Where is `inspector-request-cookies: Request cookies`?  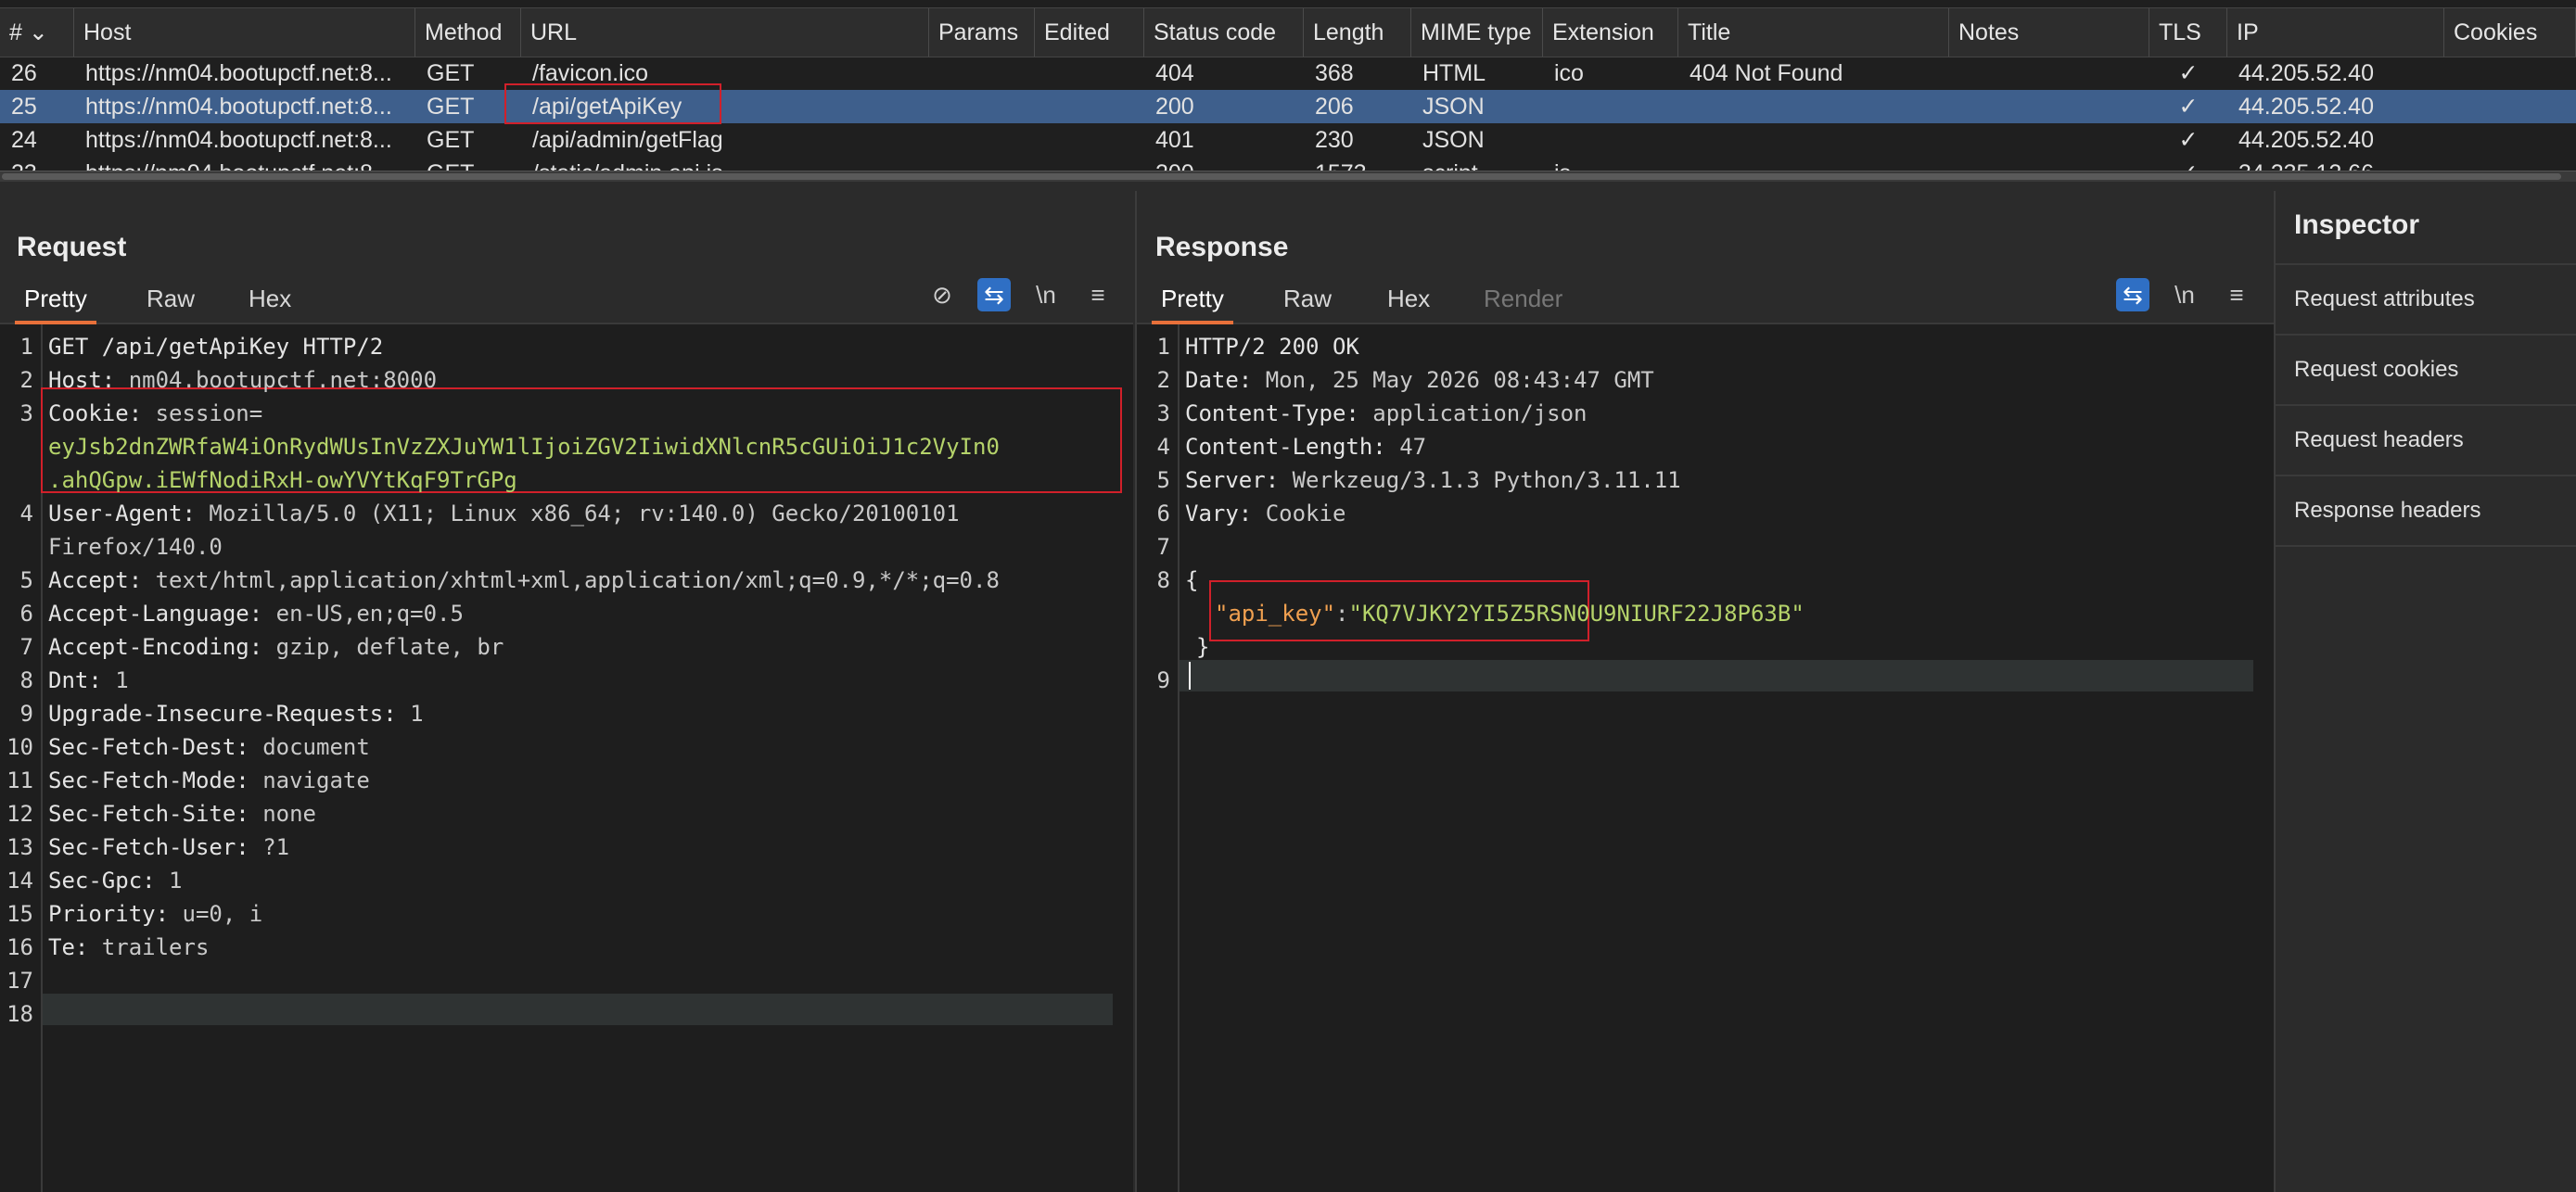 inspector-request-cookies: Request cookies is located at coordinates (2426, 368).